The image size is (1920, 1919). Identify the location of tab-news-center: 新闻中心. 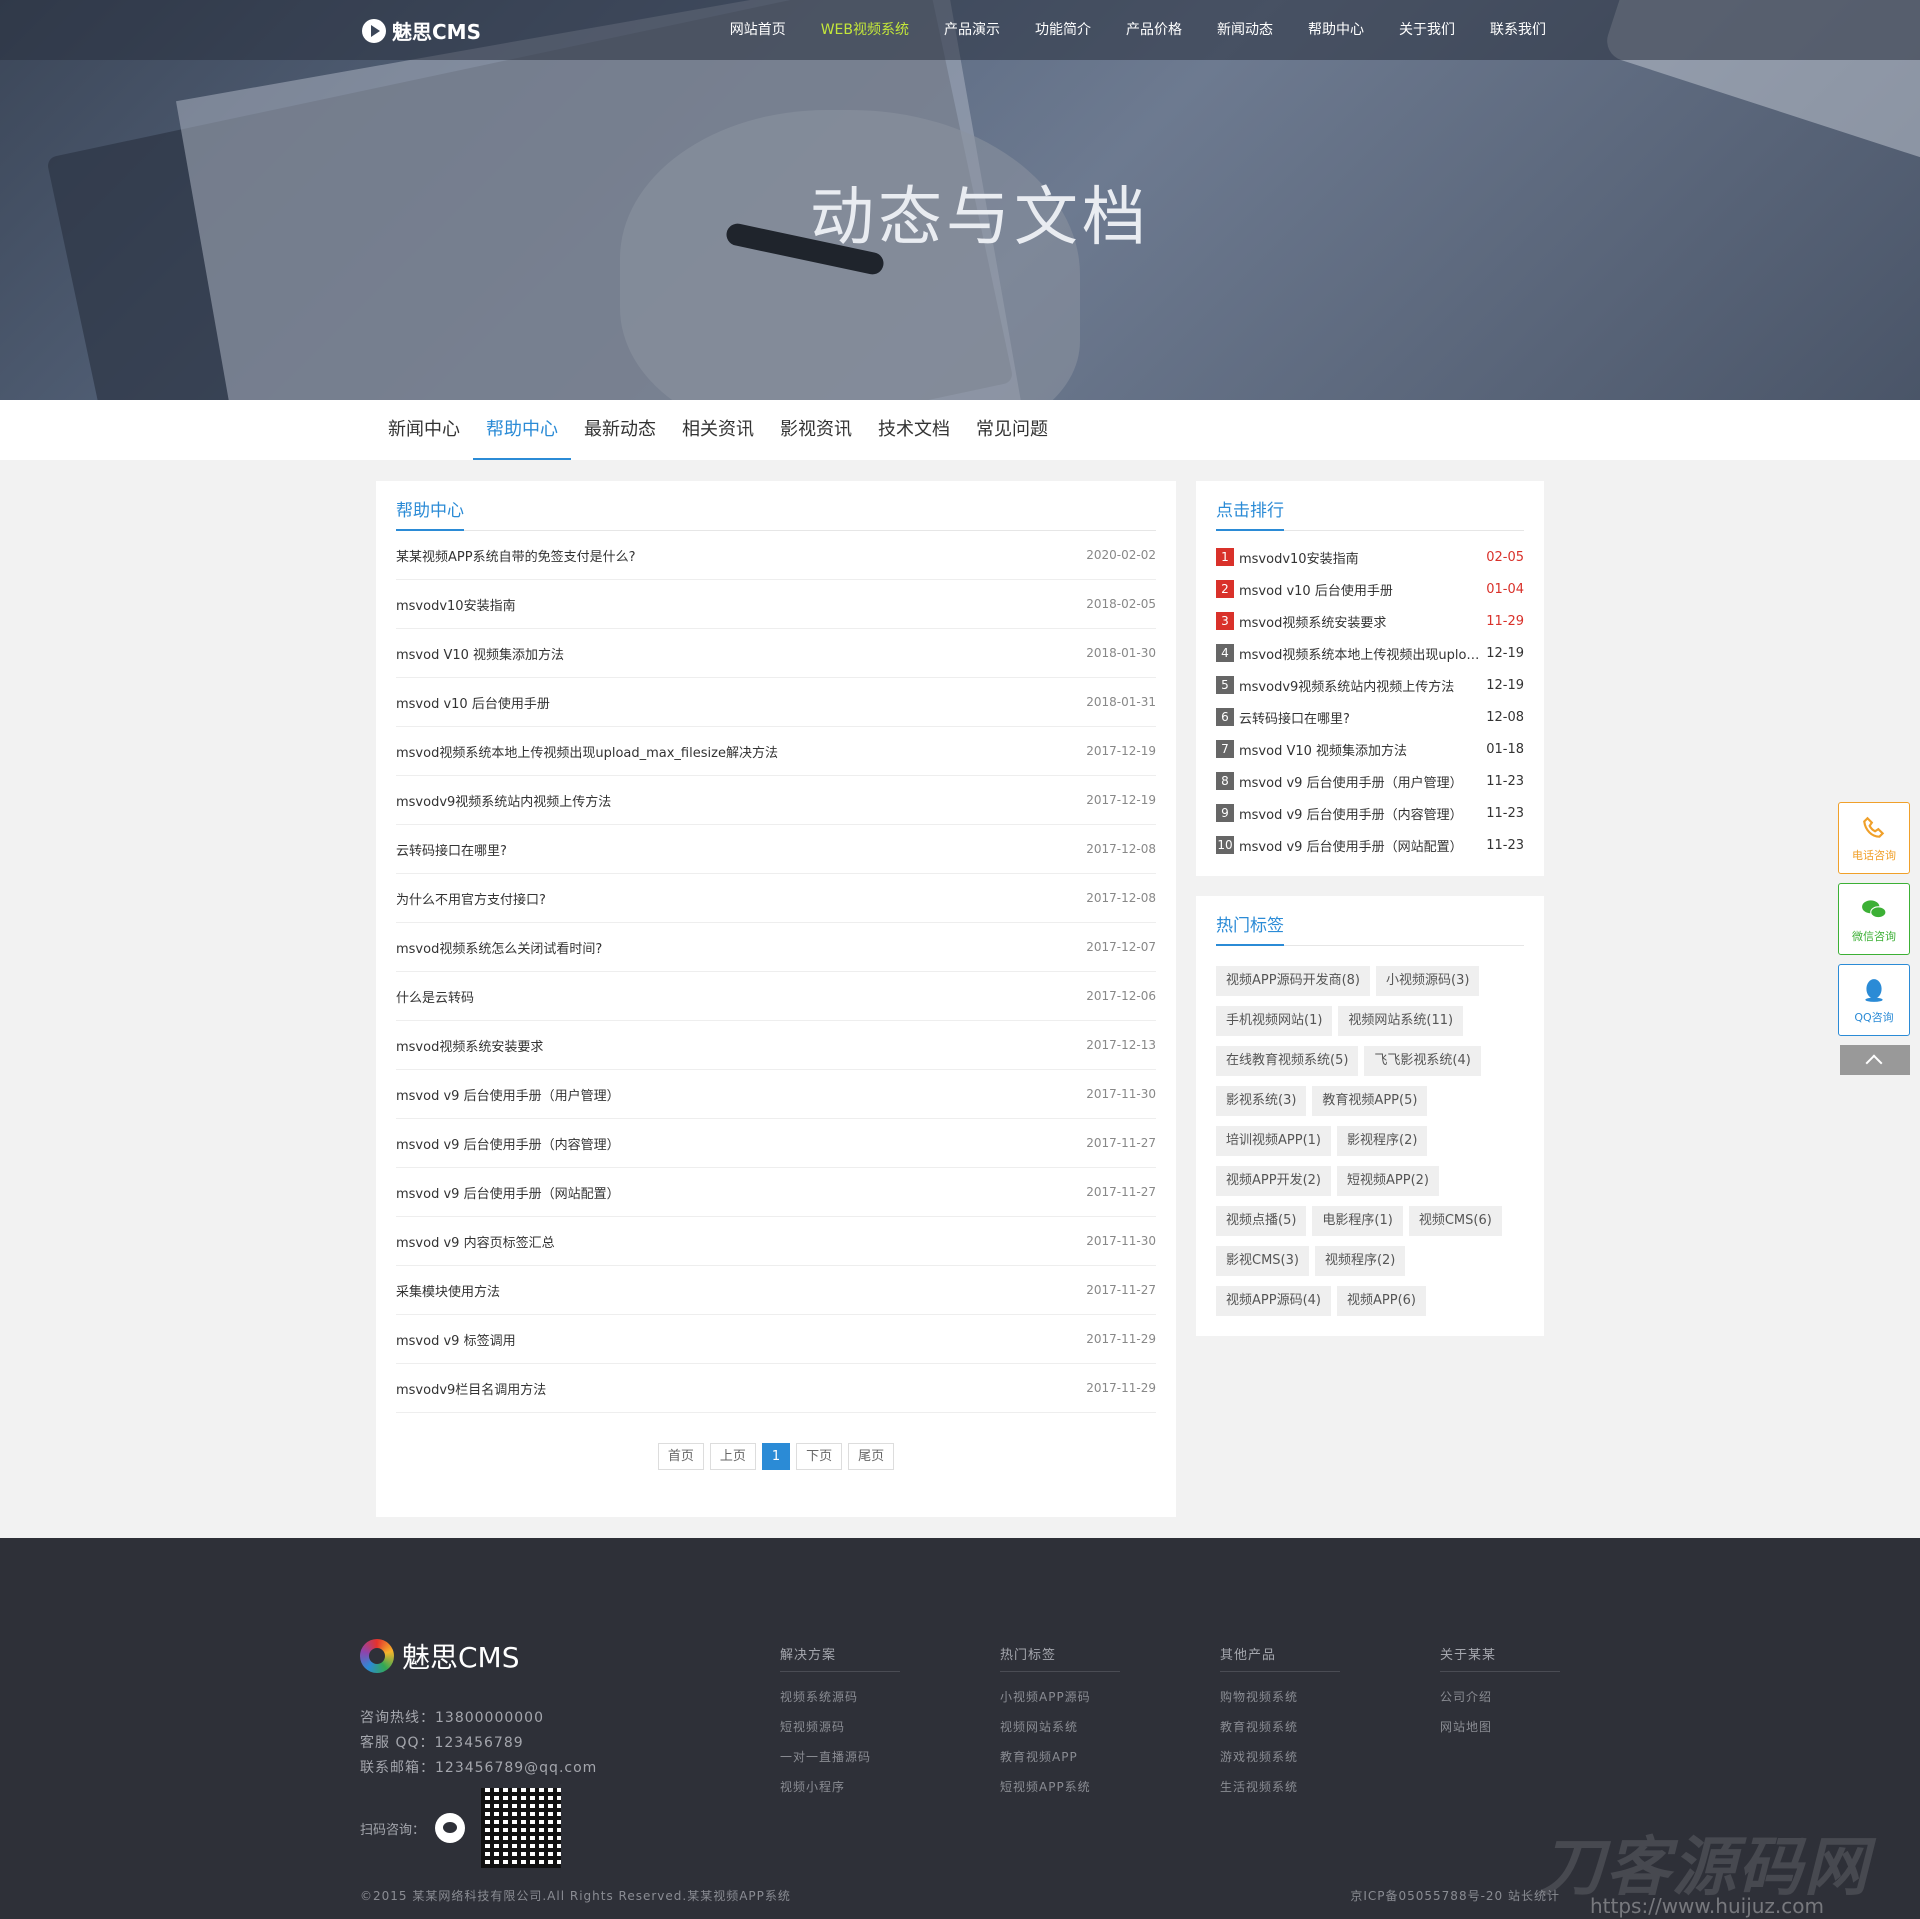
(424, 430).